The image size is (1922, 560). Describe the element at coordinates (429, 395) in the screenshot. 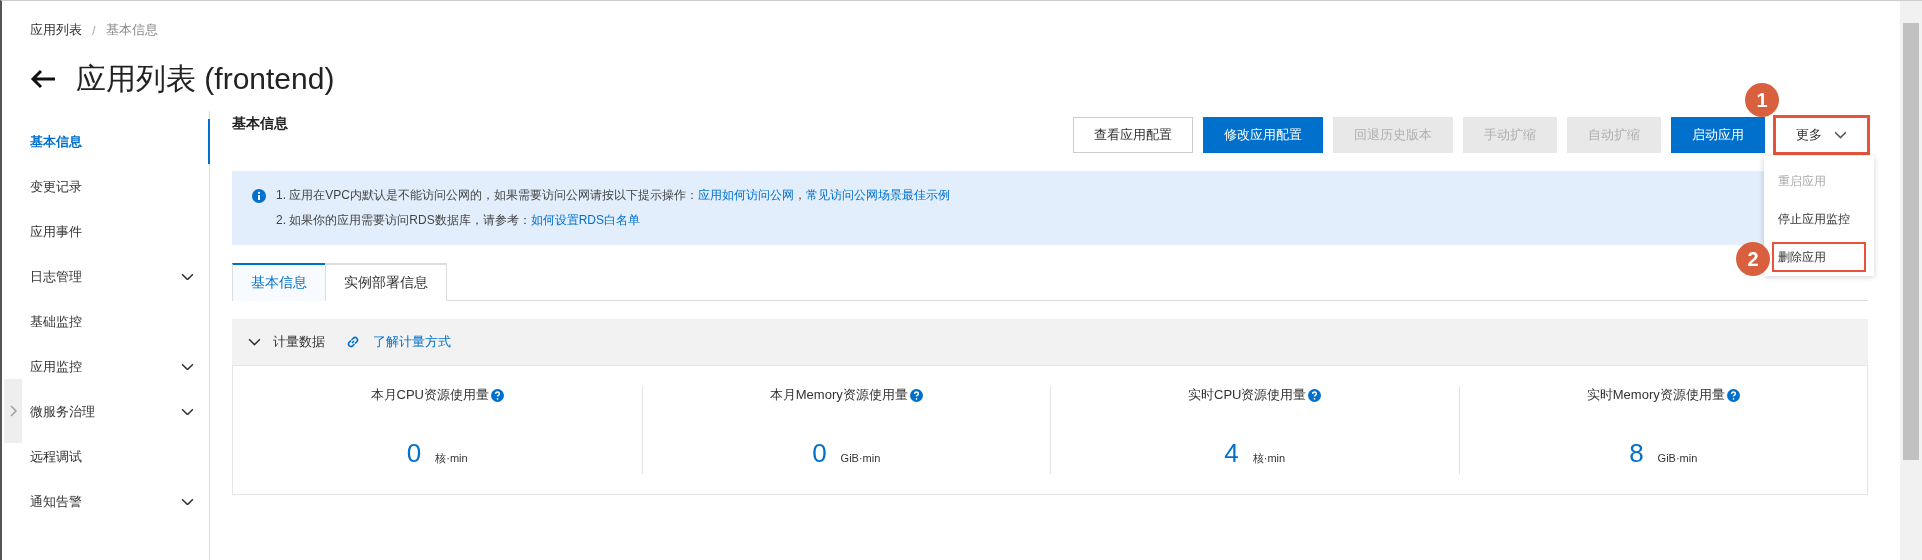

I see `metric-label: 本月CPU资源使用量` at that location.